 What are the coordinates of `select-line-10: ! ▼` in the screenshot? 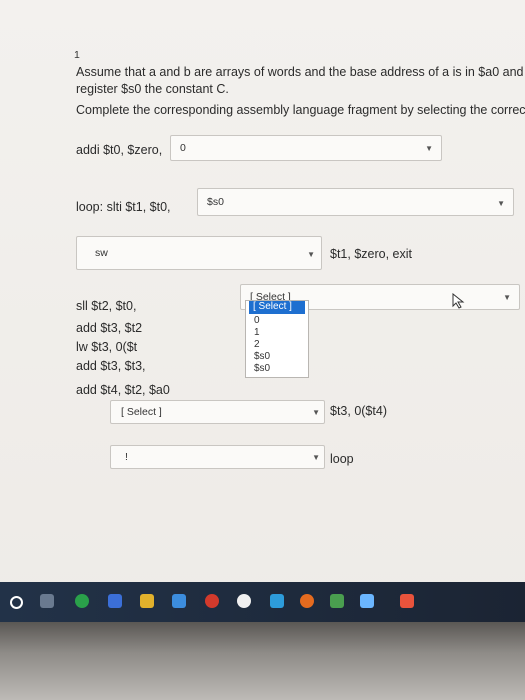 It's located at (217, 457).